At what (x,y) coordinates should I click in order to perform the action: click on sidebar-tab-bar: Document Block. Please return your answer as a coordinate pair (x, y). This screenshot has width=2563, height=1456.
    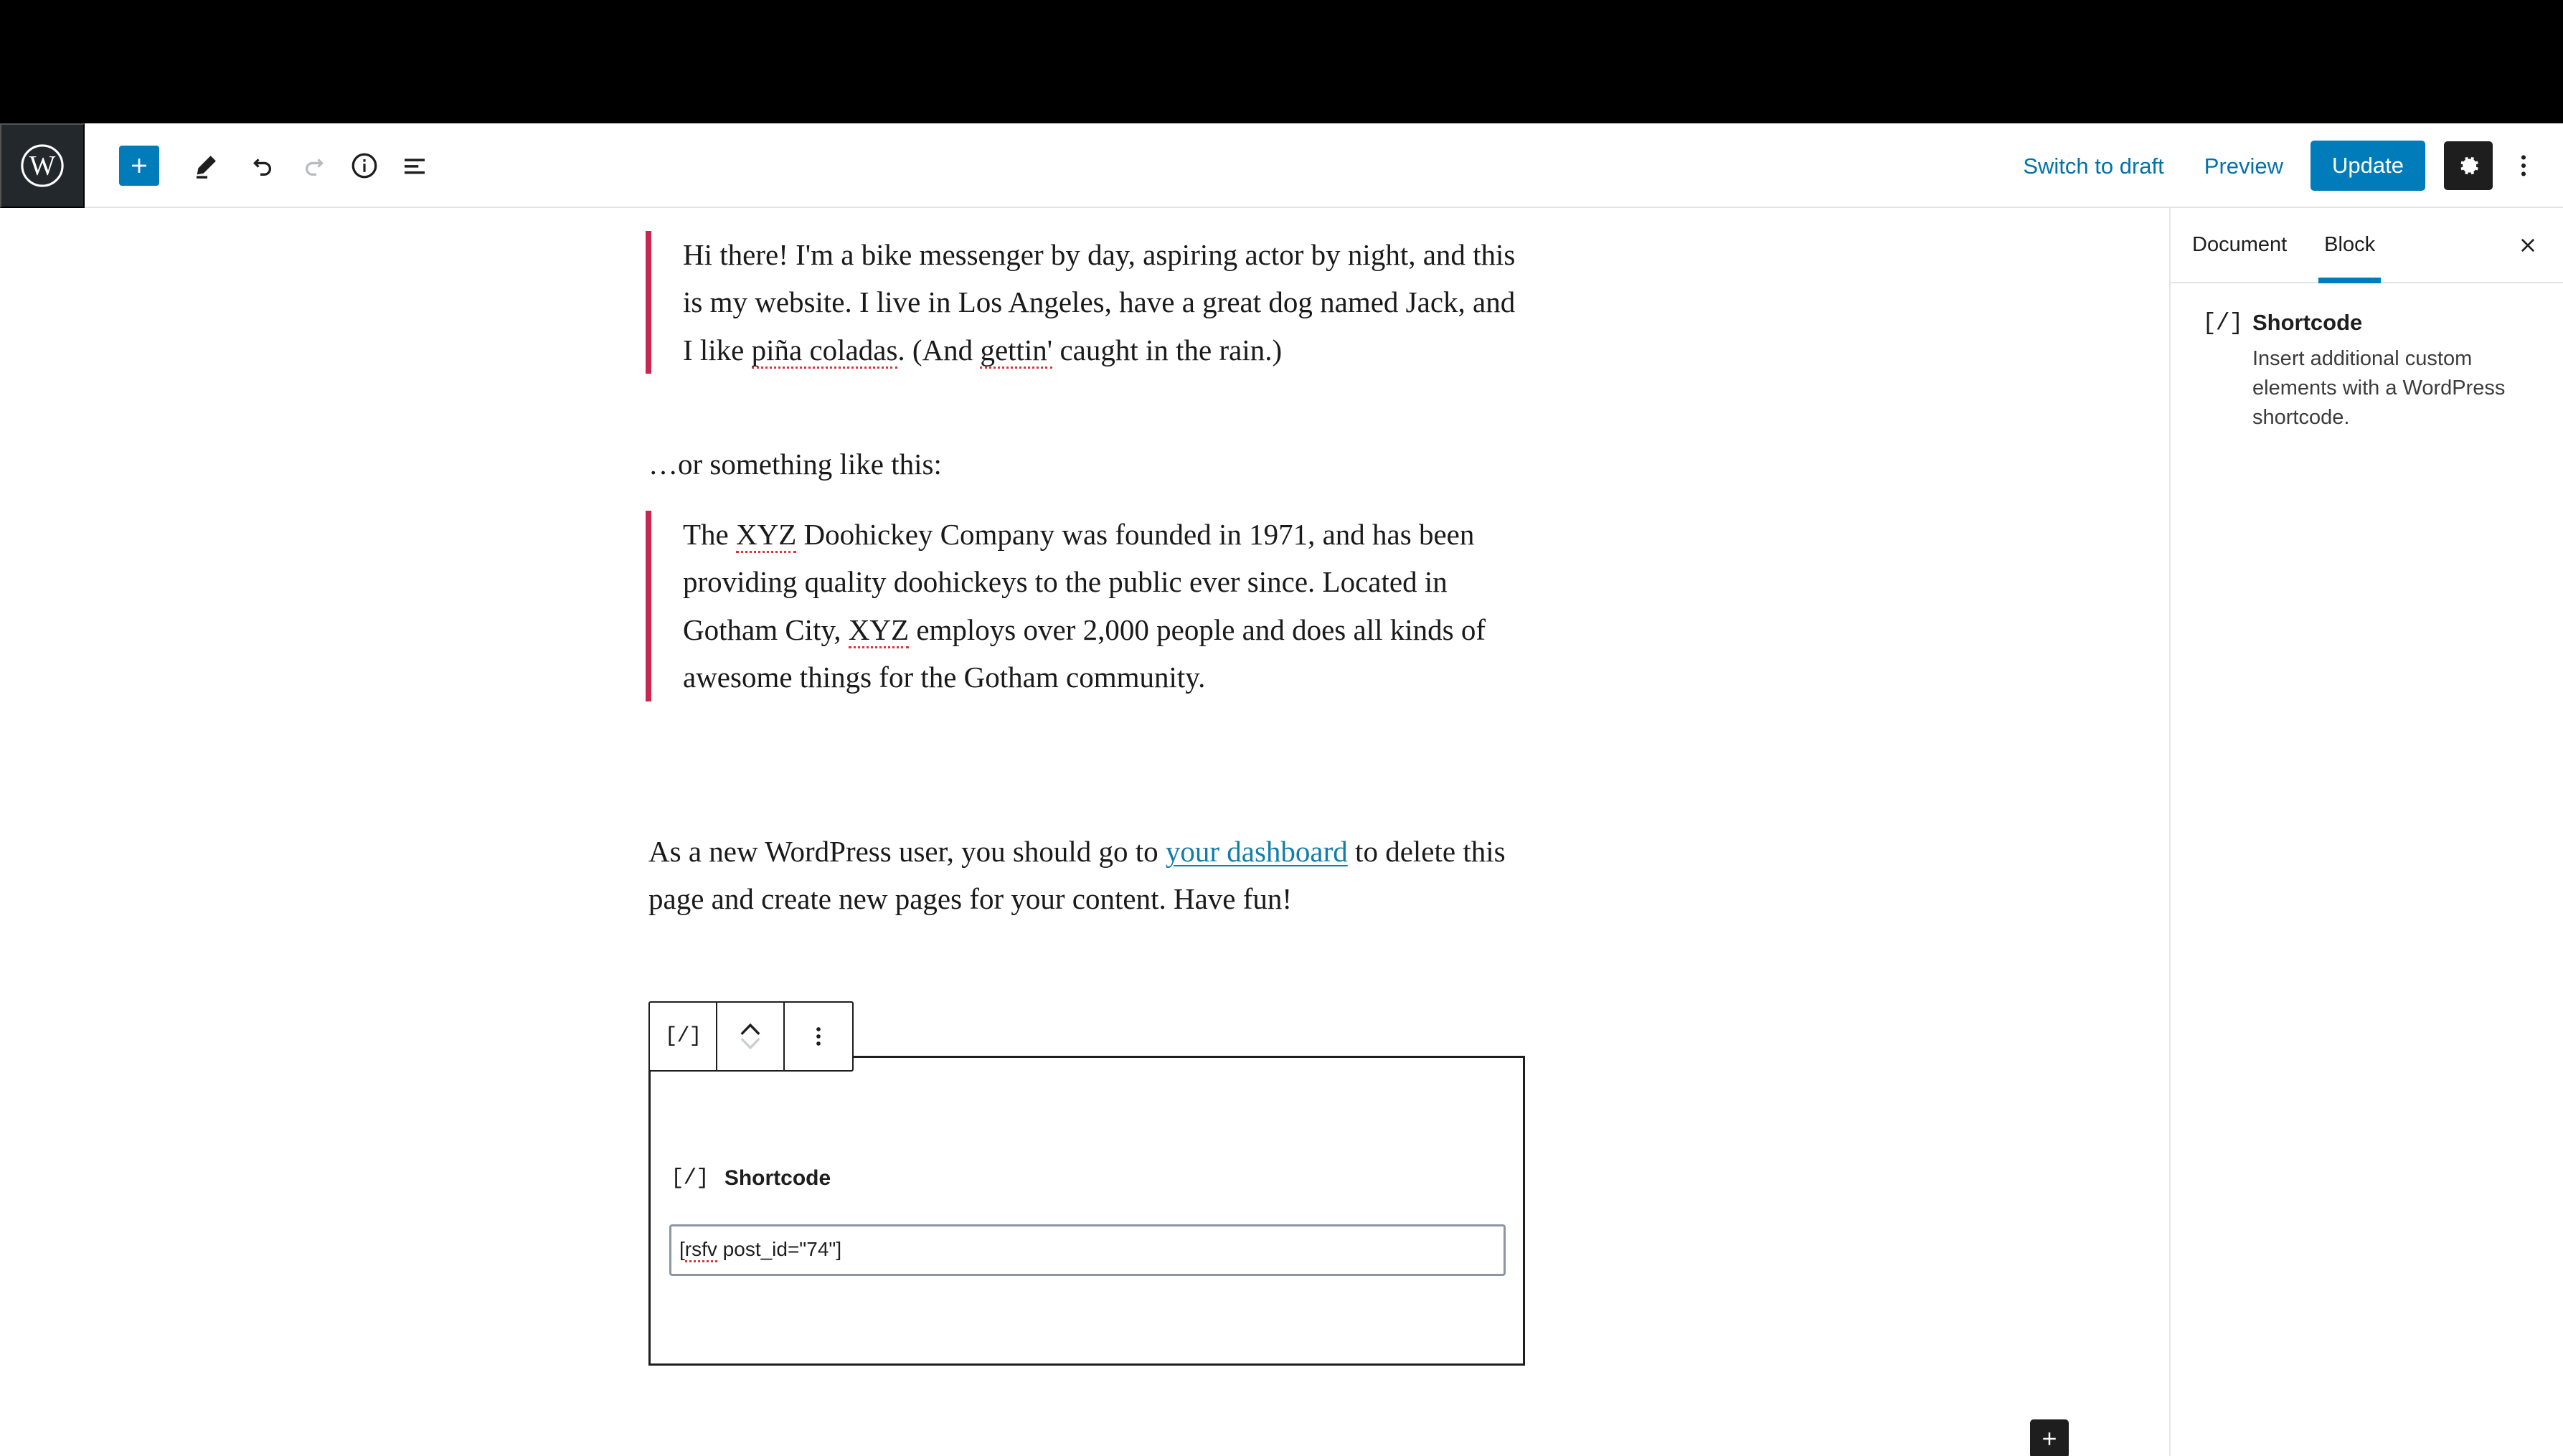
    Looking at the image, I should click on (2367, 245).